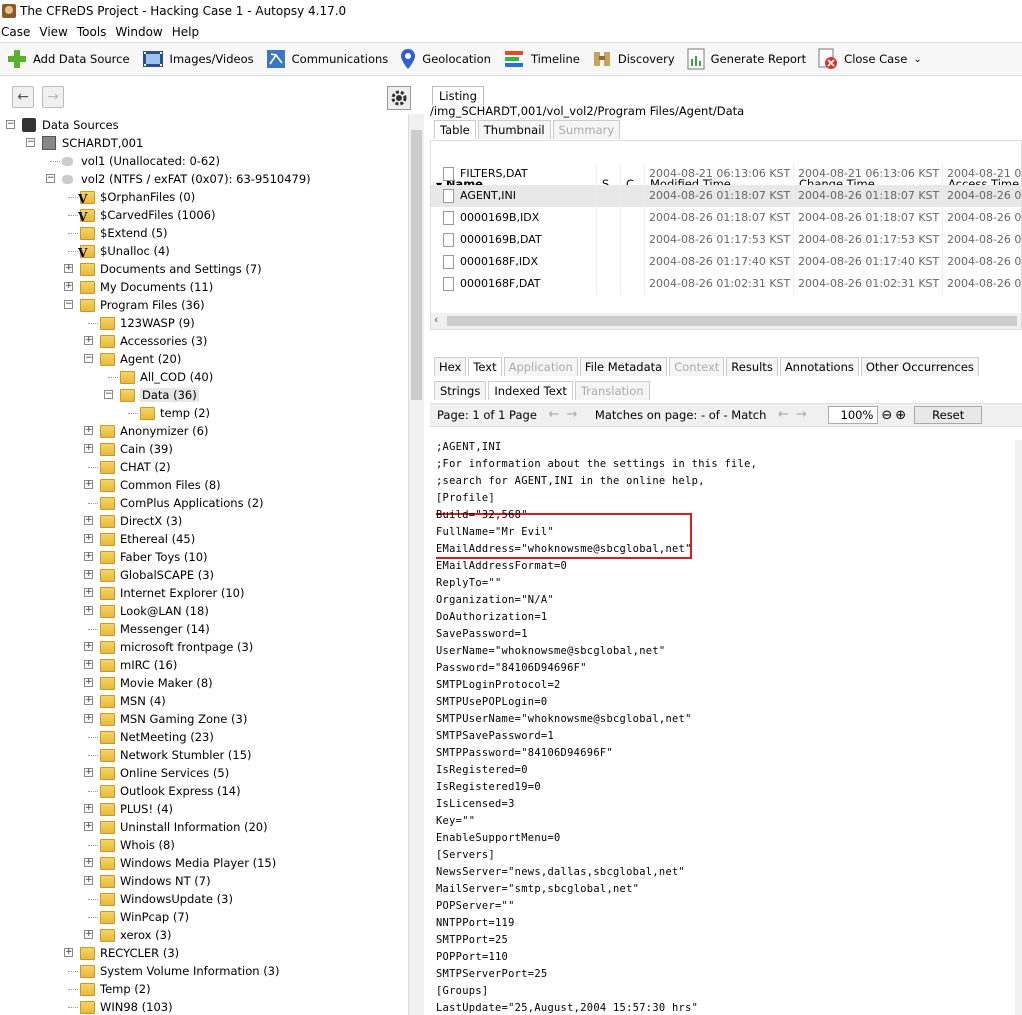  What do you see at coordinates (204, 233) in the screenshot?
I see `tree-node: $Extend (5)` at bounding box center [204, 233].